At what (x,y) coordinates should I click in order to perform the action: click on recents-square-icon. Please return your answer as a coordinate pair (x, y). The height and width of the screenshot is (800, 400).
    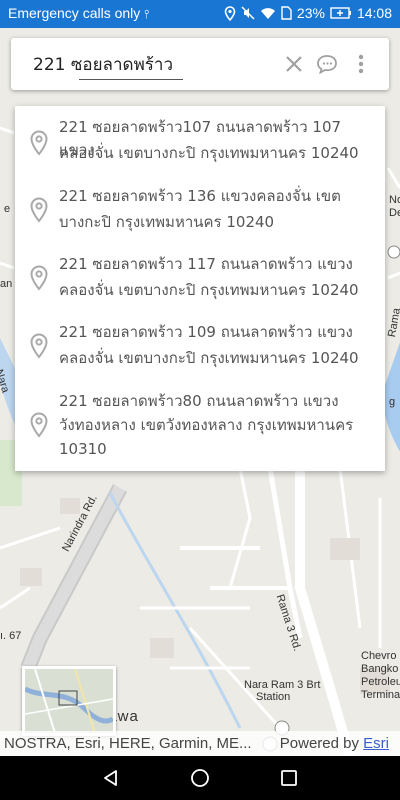
    Looking at the image, I should click on (289, 778).